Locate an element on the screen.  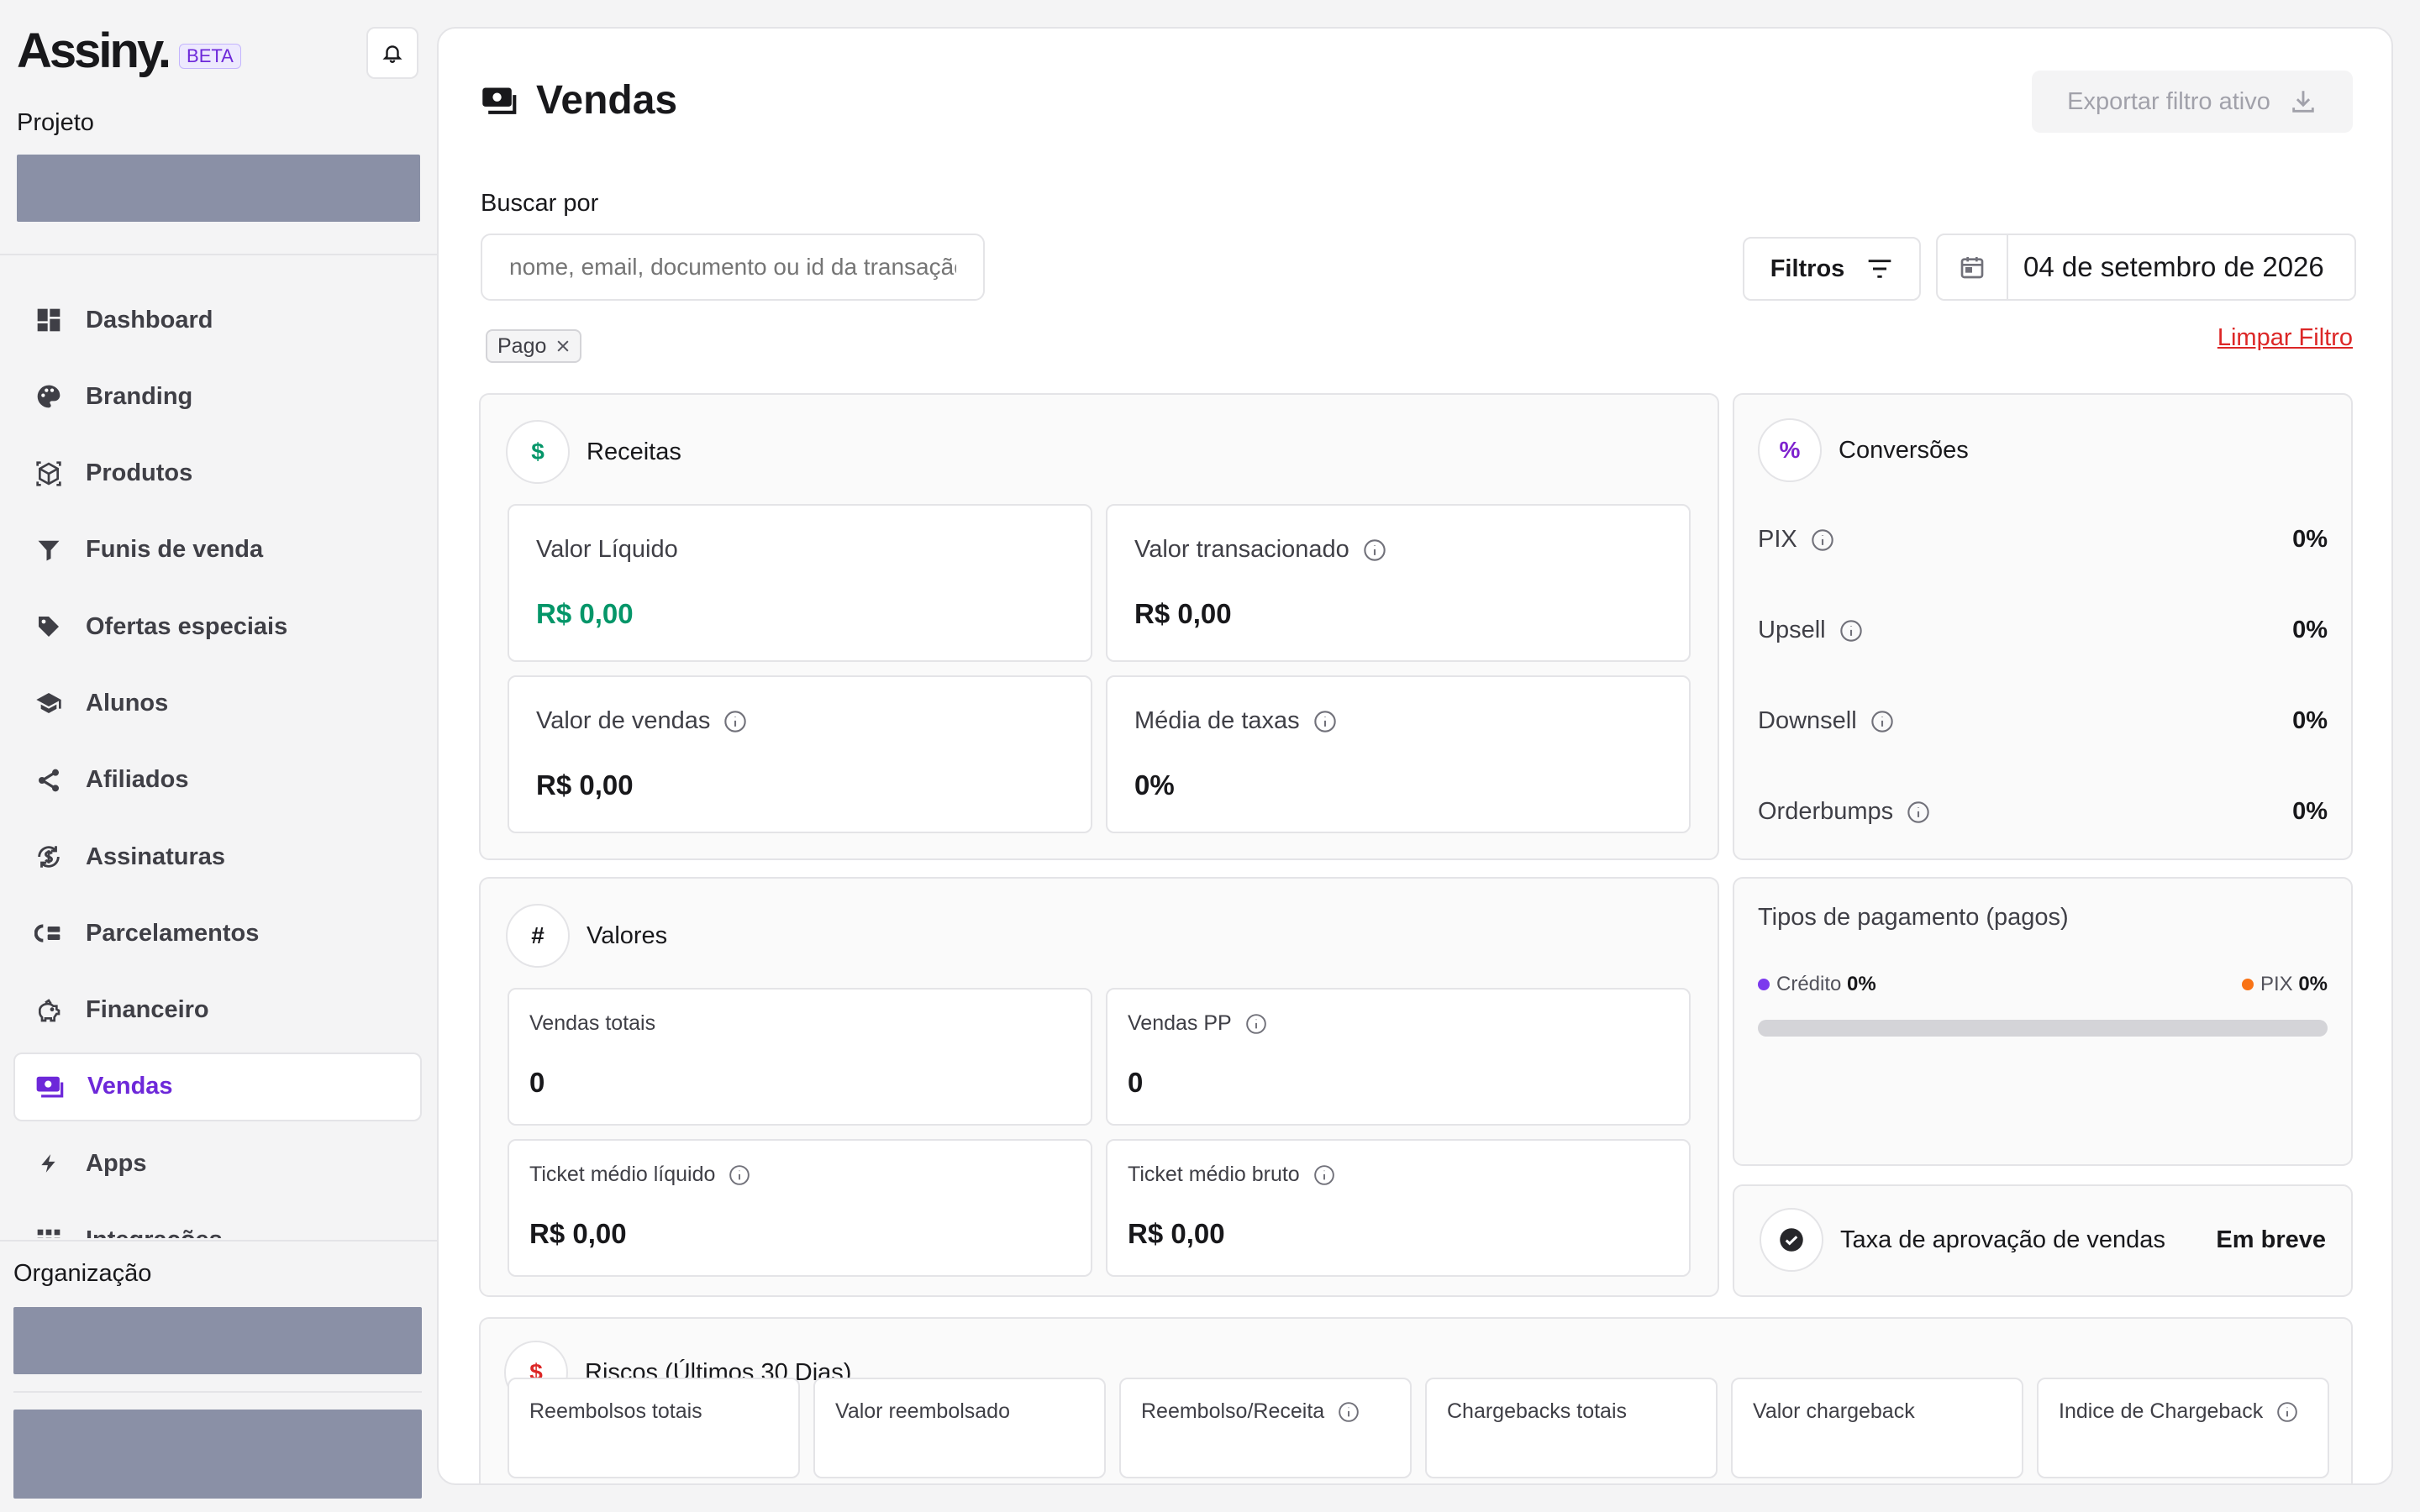
notifications-button is located at coordinates (392, 53).